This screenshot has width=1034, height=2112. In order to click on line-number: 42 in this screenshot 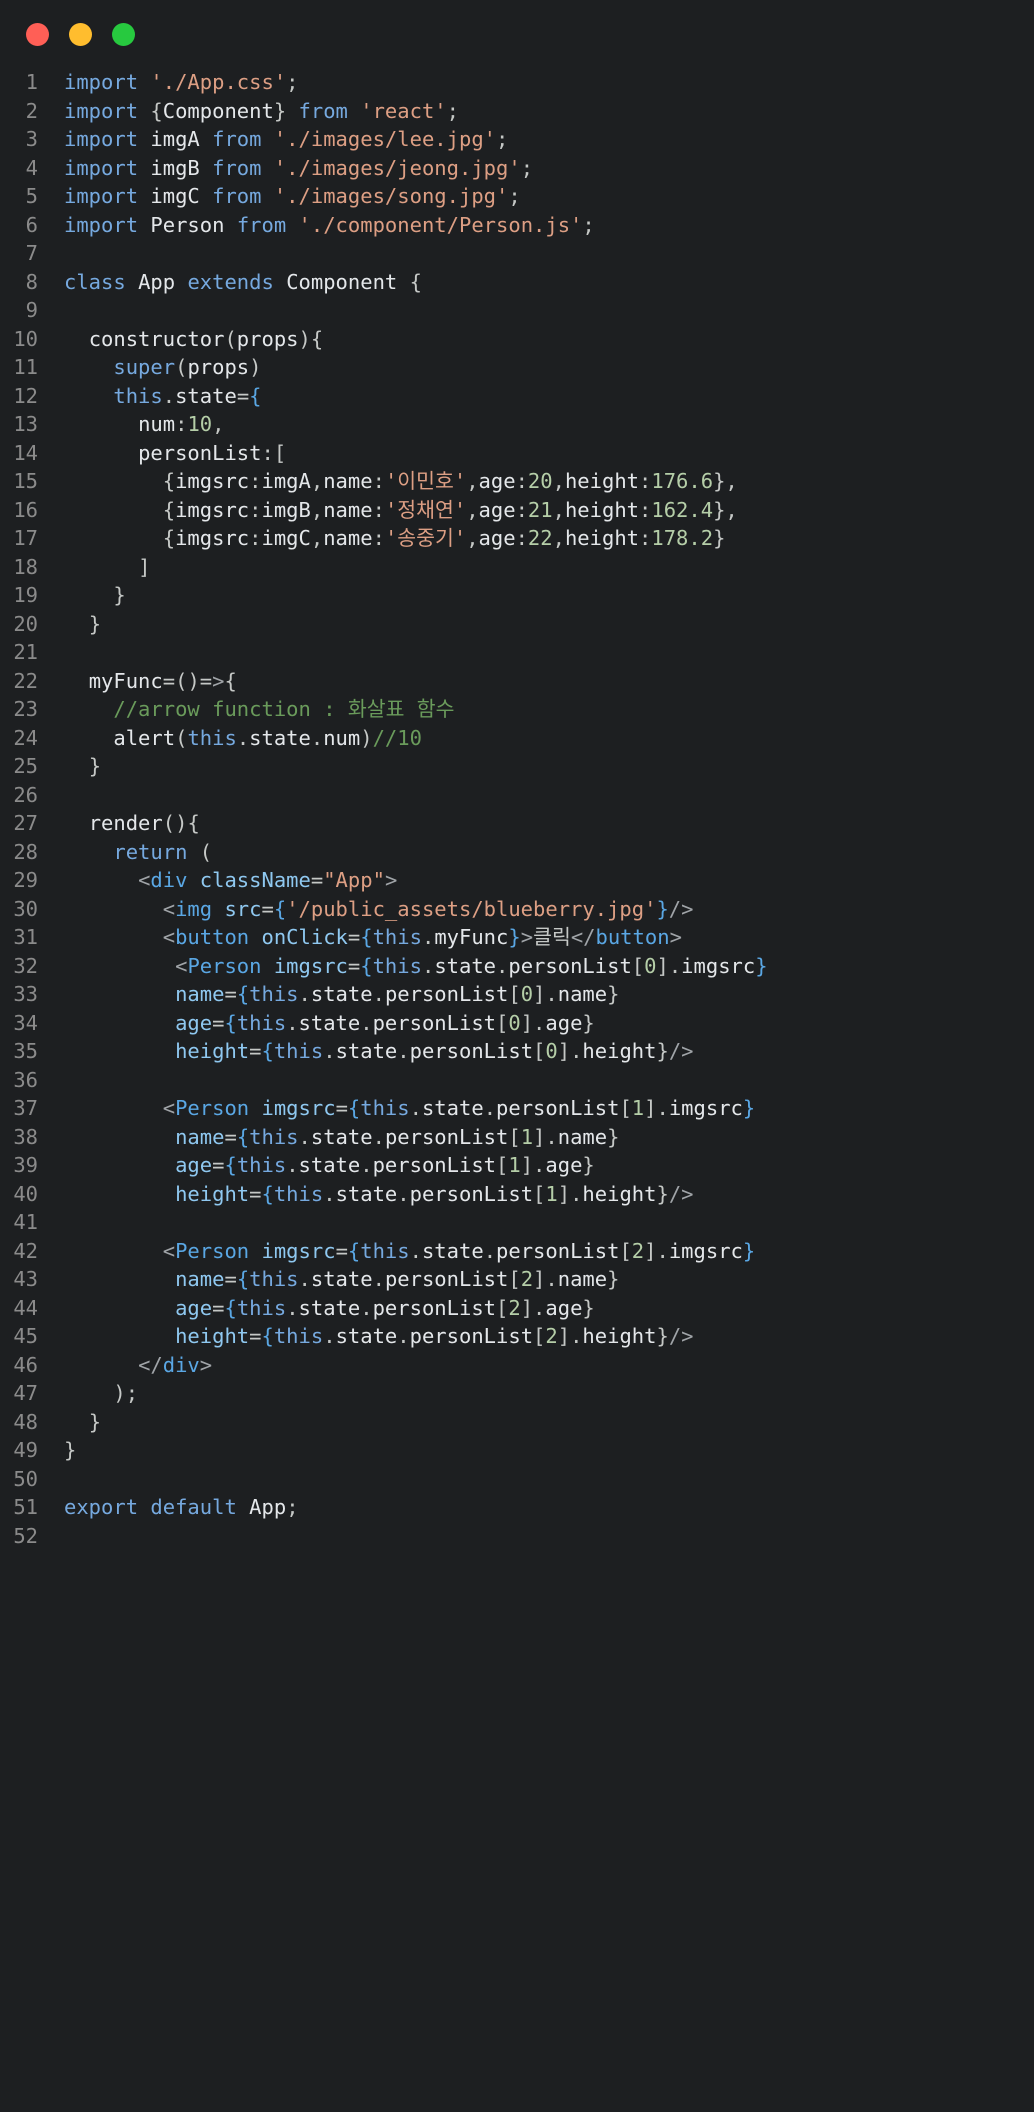, I will do `click(25, 1250)`.